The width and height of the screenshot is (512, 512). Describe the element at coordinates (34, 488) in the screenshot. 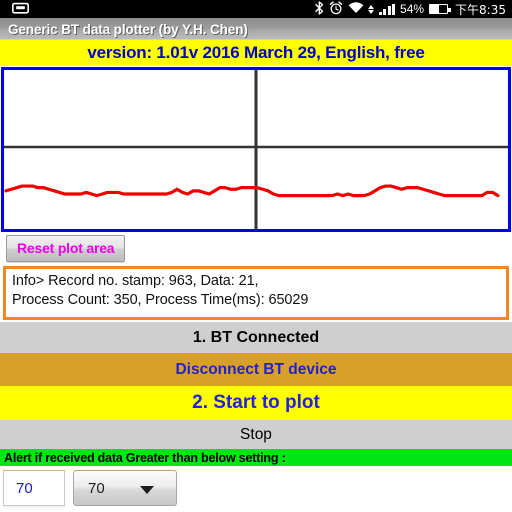

I see `alert-threshold-input` at that location.